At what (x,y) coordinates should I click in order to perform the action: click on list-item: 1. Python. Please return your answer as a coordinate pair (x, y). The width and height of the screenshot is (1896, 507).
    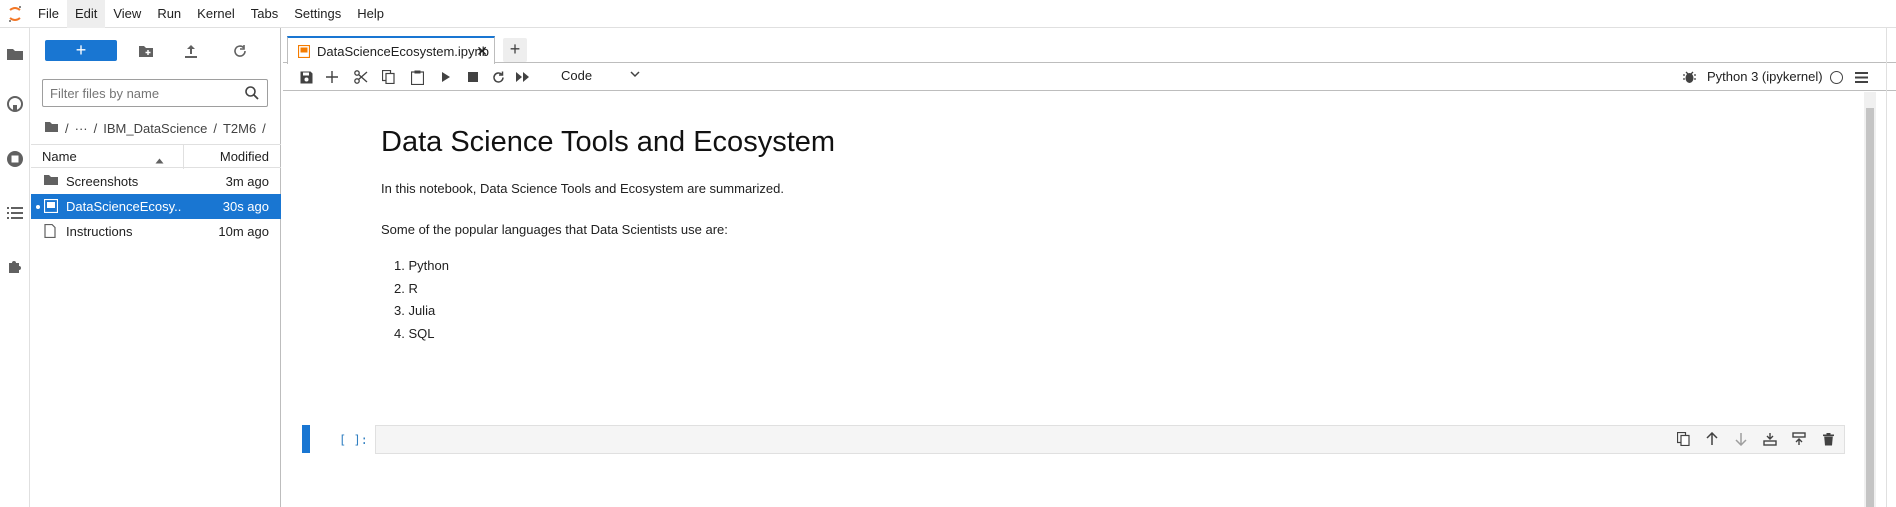
    Looking at the image, I should click on (421, 265).